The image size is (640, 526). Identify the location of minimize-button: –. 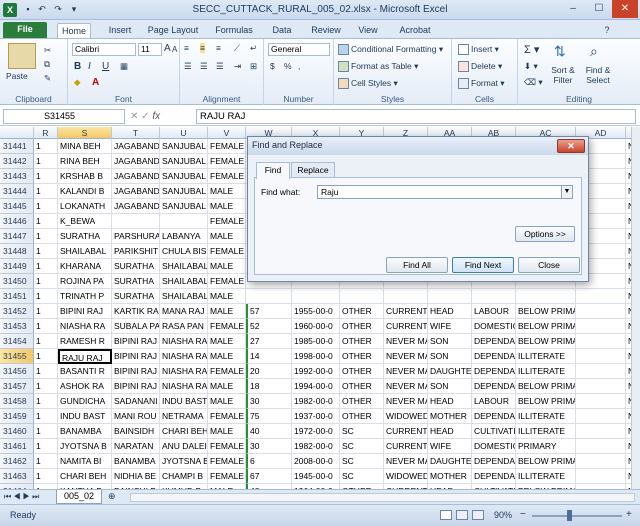
(573, 9).